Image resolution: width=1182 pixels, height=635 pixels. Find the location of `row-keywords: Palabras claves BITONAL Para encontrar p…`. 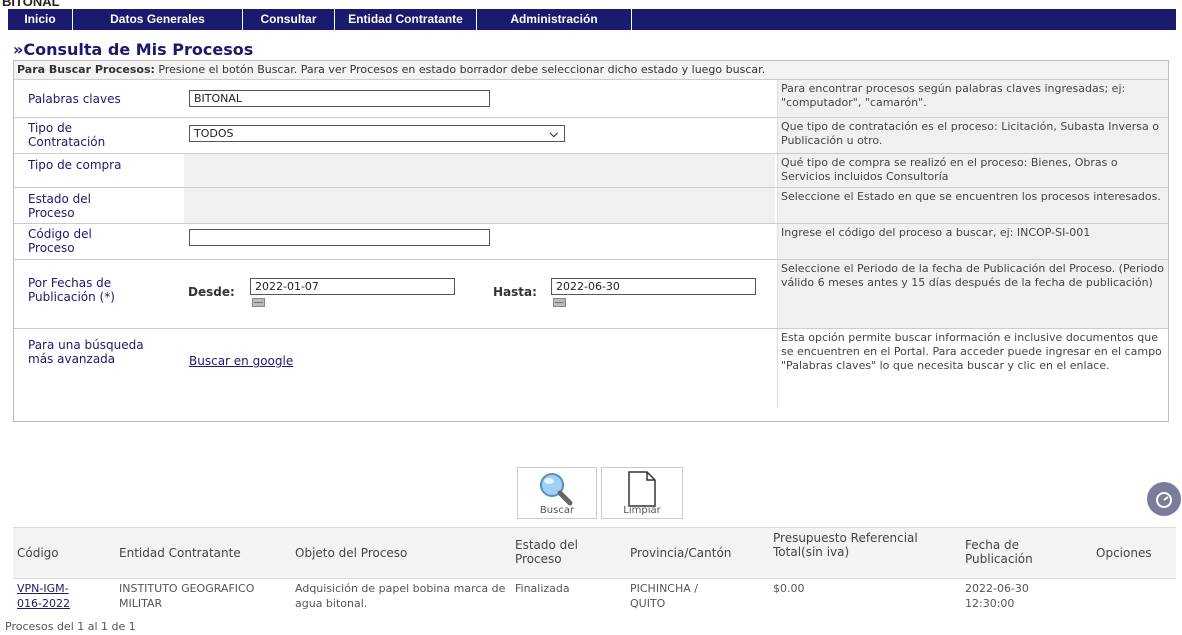

row-keywords: Palabras claves BITONAL Para encontrar p… is located at coordinates (591, 99).